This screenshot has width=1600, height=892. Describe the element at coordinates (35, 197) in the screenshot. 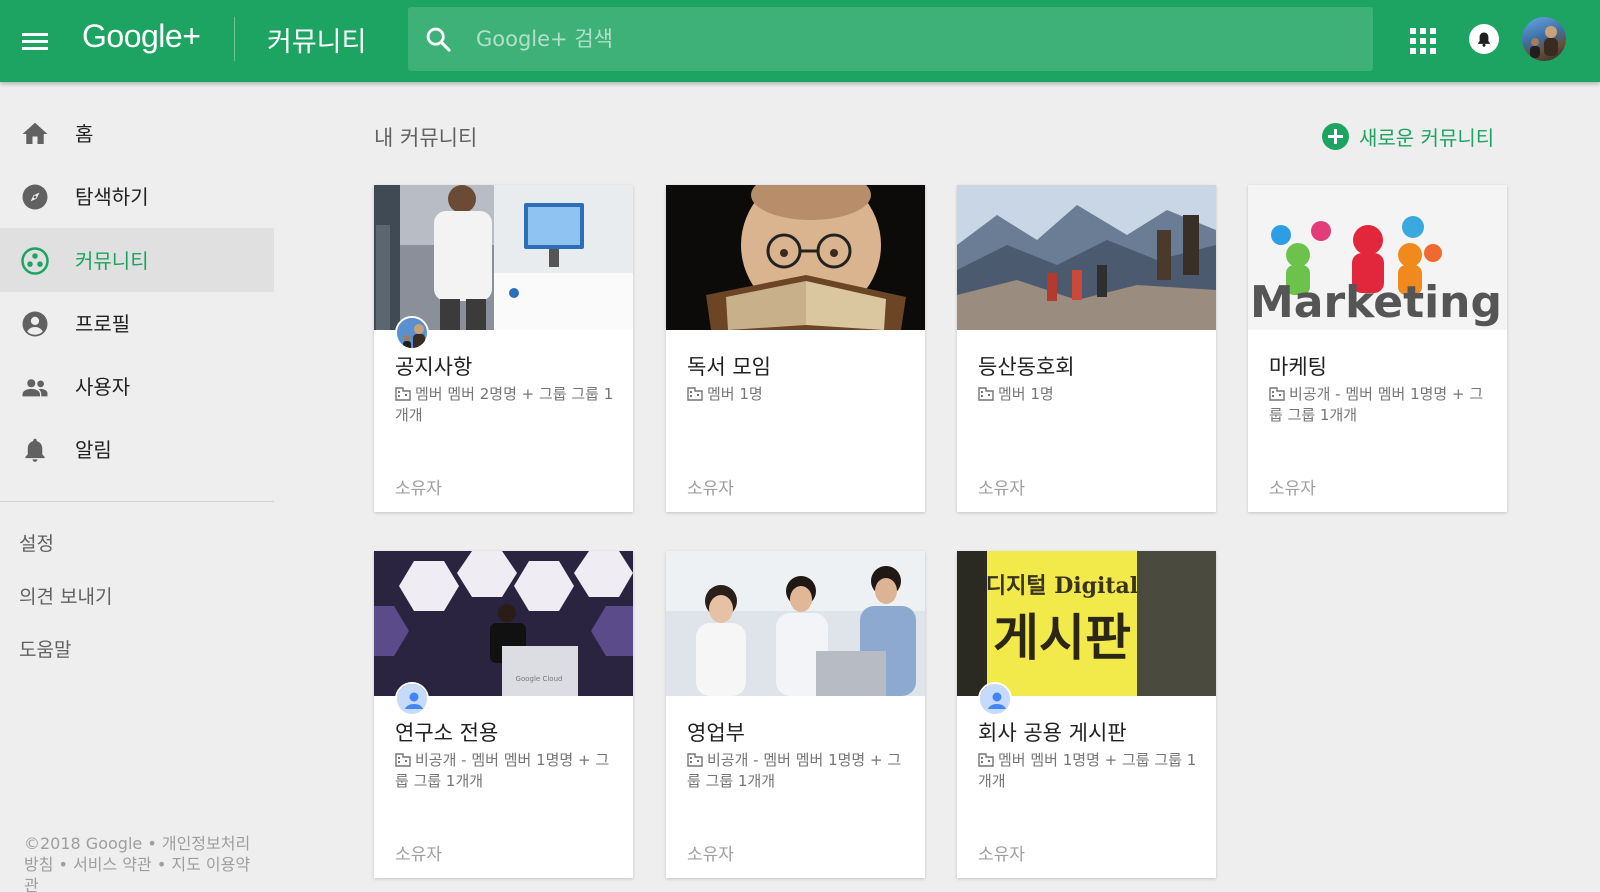

I see `compass-icon` at that location.